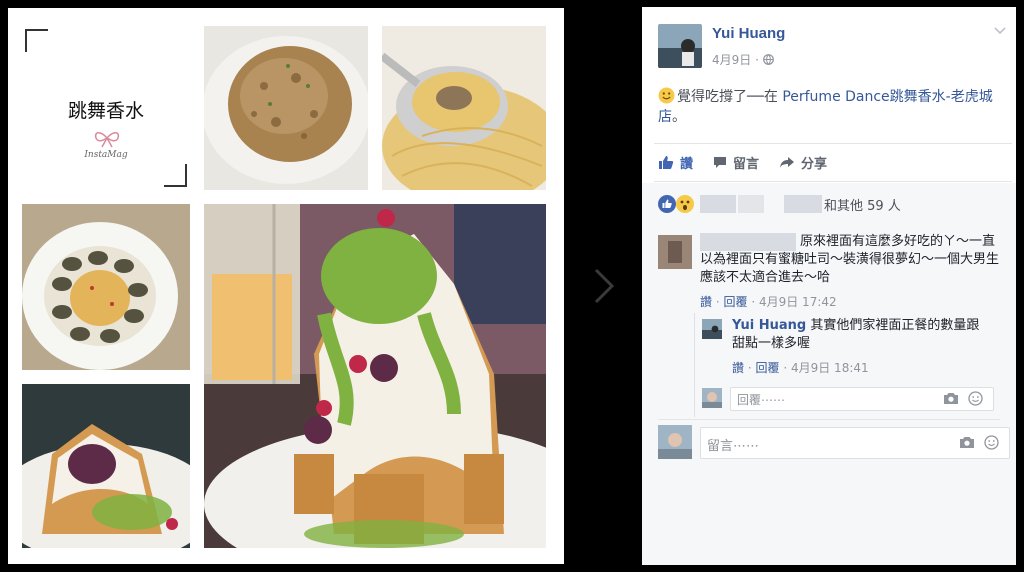 This screenshot has height=572, width=1024. What do you see at coordinates (735, 302) in the screenshot?
I see `comment-reply-link: 回覆` at bounding box center [735, 302].